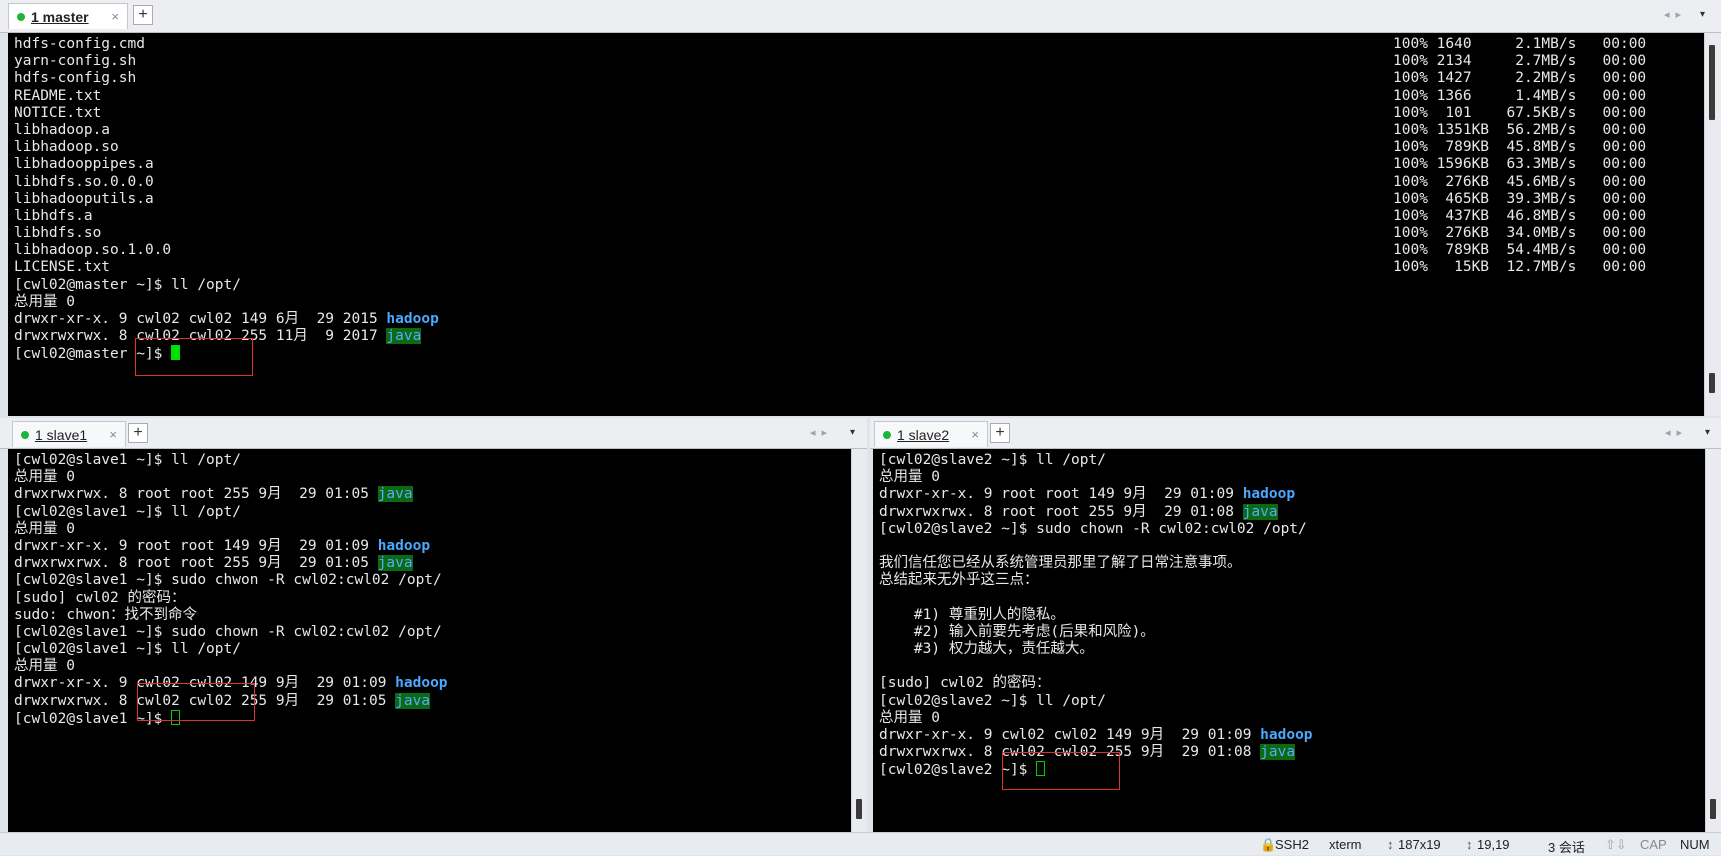  What do you see at coordinates (923, 434) in the screenshot?
I see `tab-slave2-label: 1 slave2` at bounding box center [923, 434].